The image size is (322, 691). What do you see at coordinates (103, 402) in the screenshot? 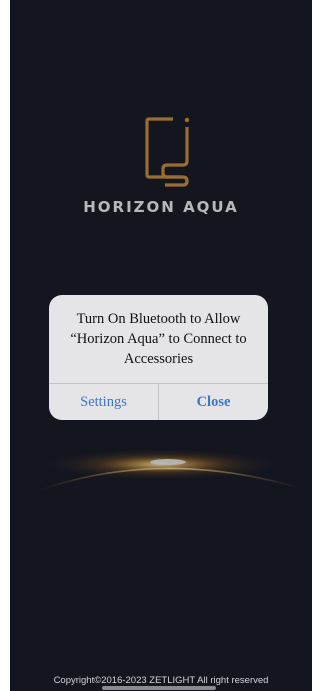
I see `settings-button: Settings` at bounding box center [103, 402].